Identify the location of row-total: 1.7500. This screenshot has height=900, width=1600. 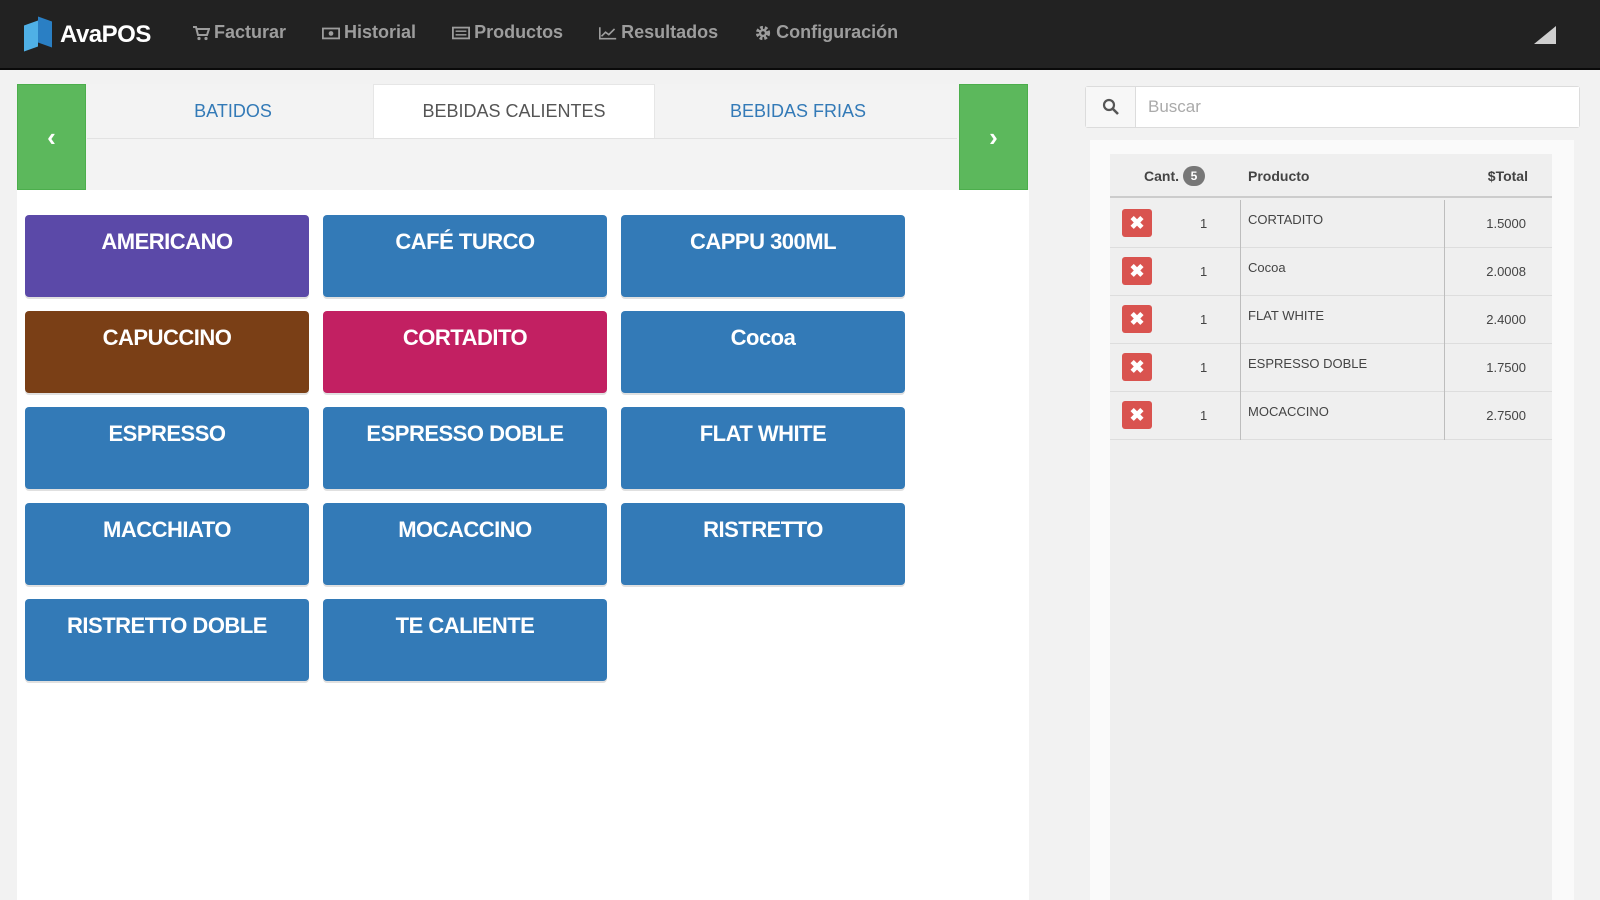
(1506, 367).